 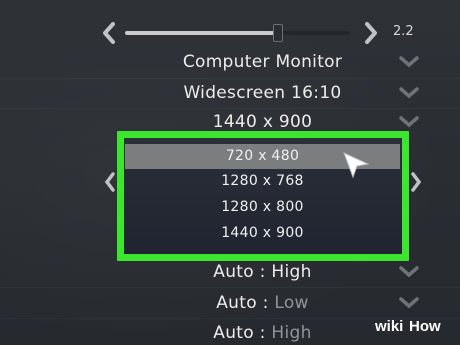 I want to click on slider-fill, so click(x=201, y=33).